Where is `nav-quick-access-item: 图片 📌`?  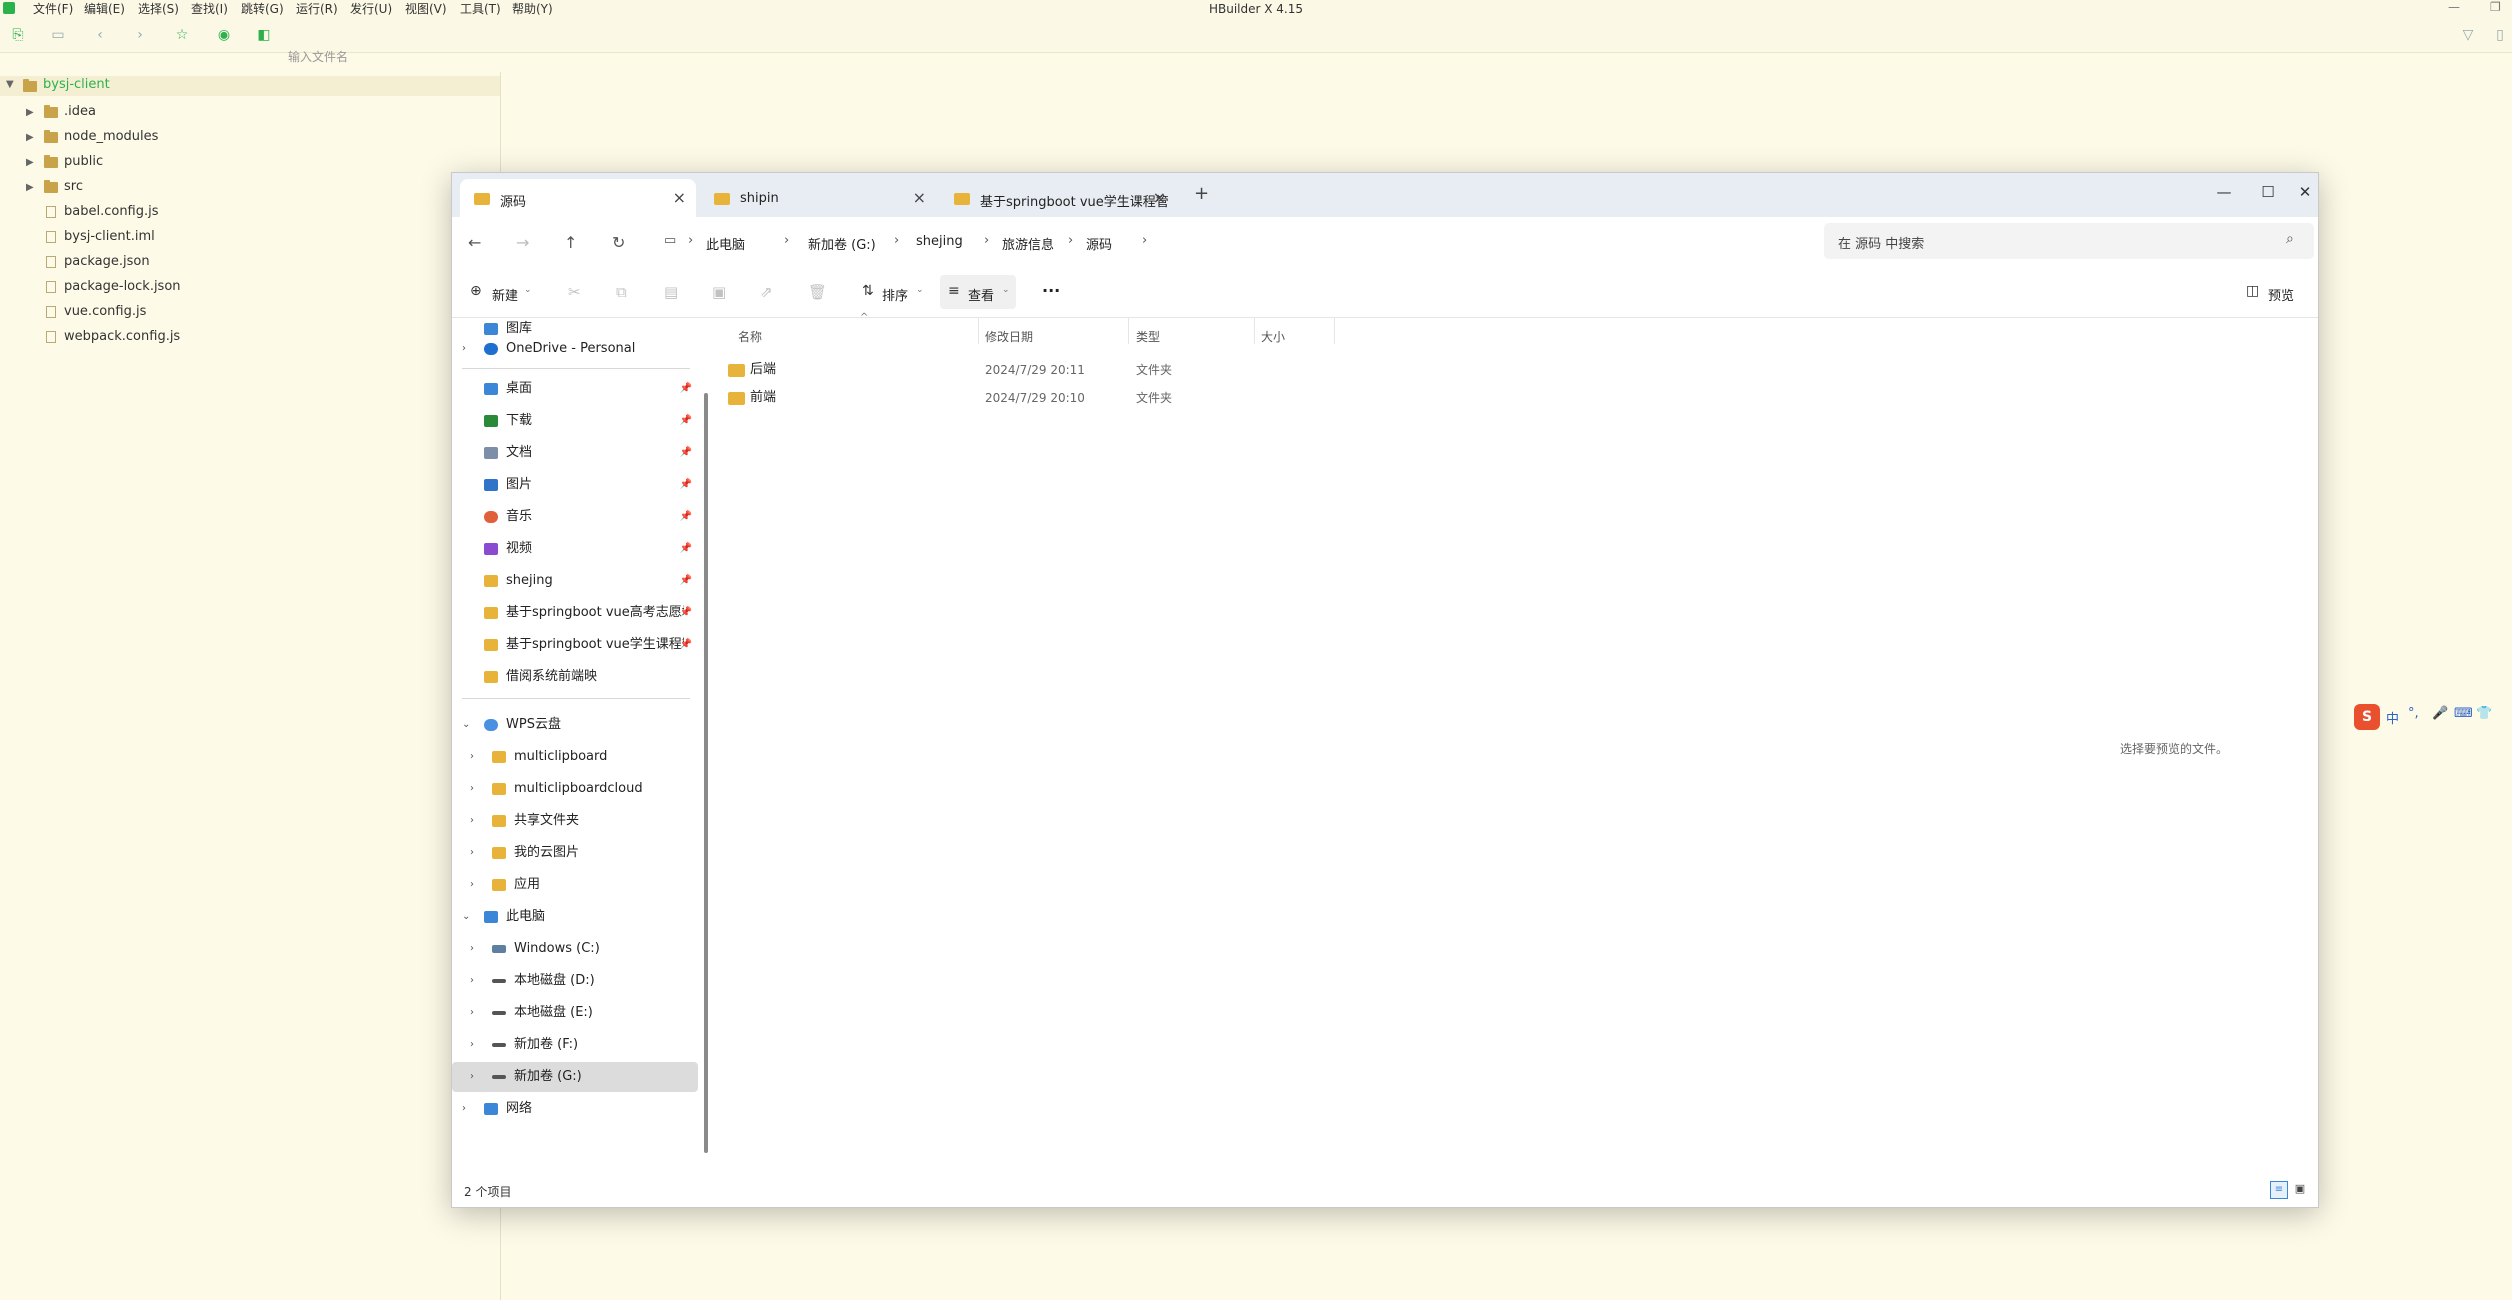 nav-quick-access-item: 图片 📌 is located at coordinates (575, 485).